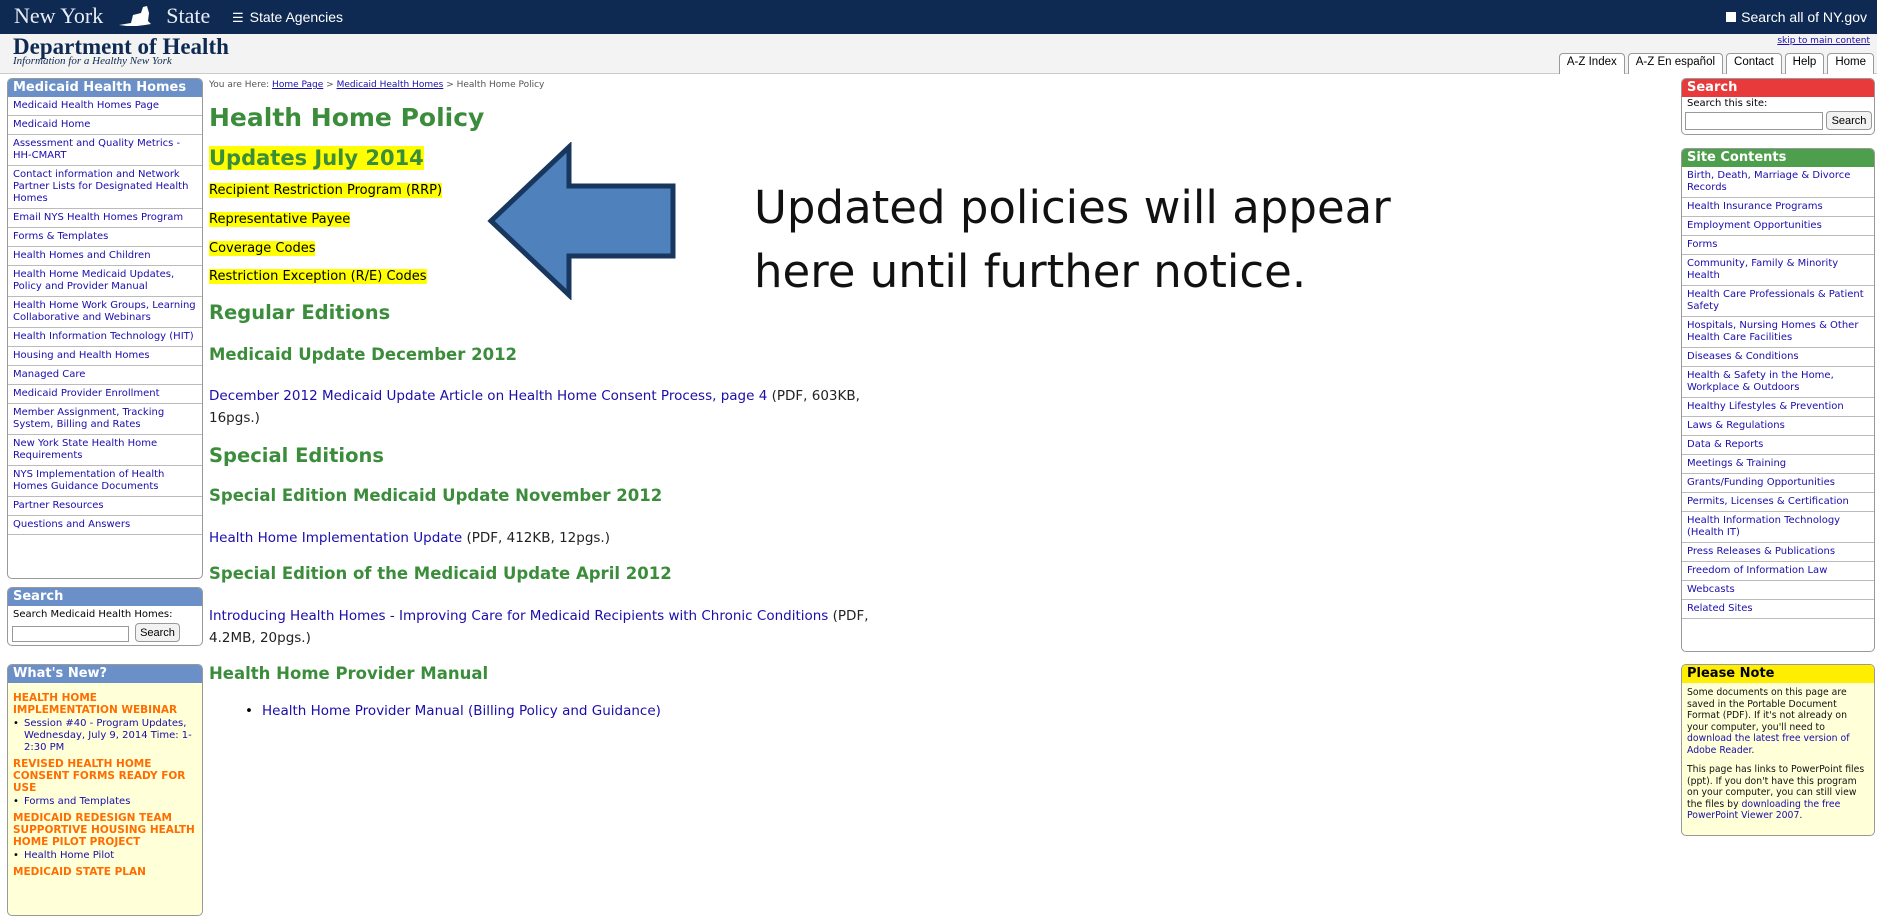 The width and height of the screenshot is (1877, 916). Describe the element at coordinates (105, 218) in the screenshot. I see `sidebar-item-email-program: Email NYS Health Homes Program` at that location.